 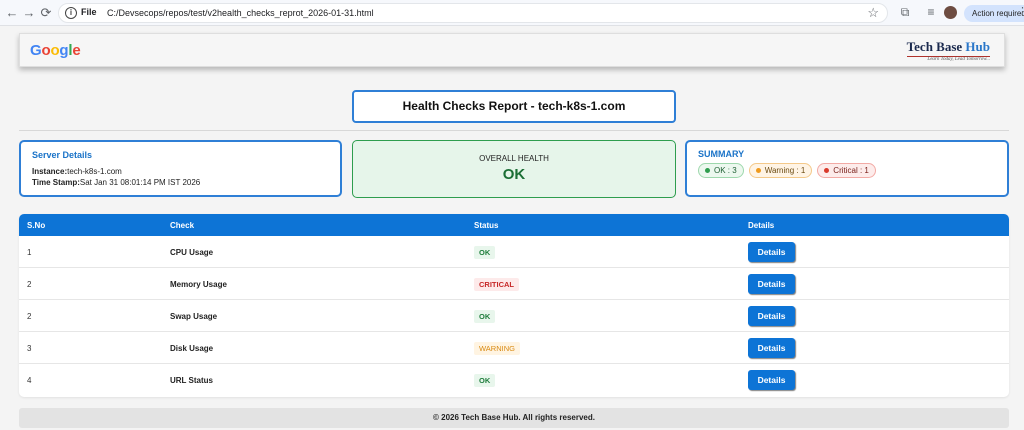 What do you see at coordinates (29, 380) in the screenshot?
I see `cell-sno: 4` at bounding box center [29, 380].